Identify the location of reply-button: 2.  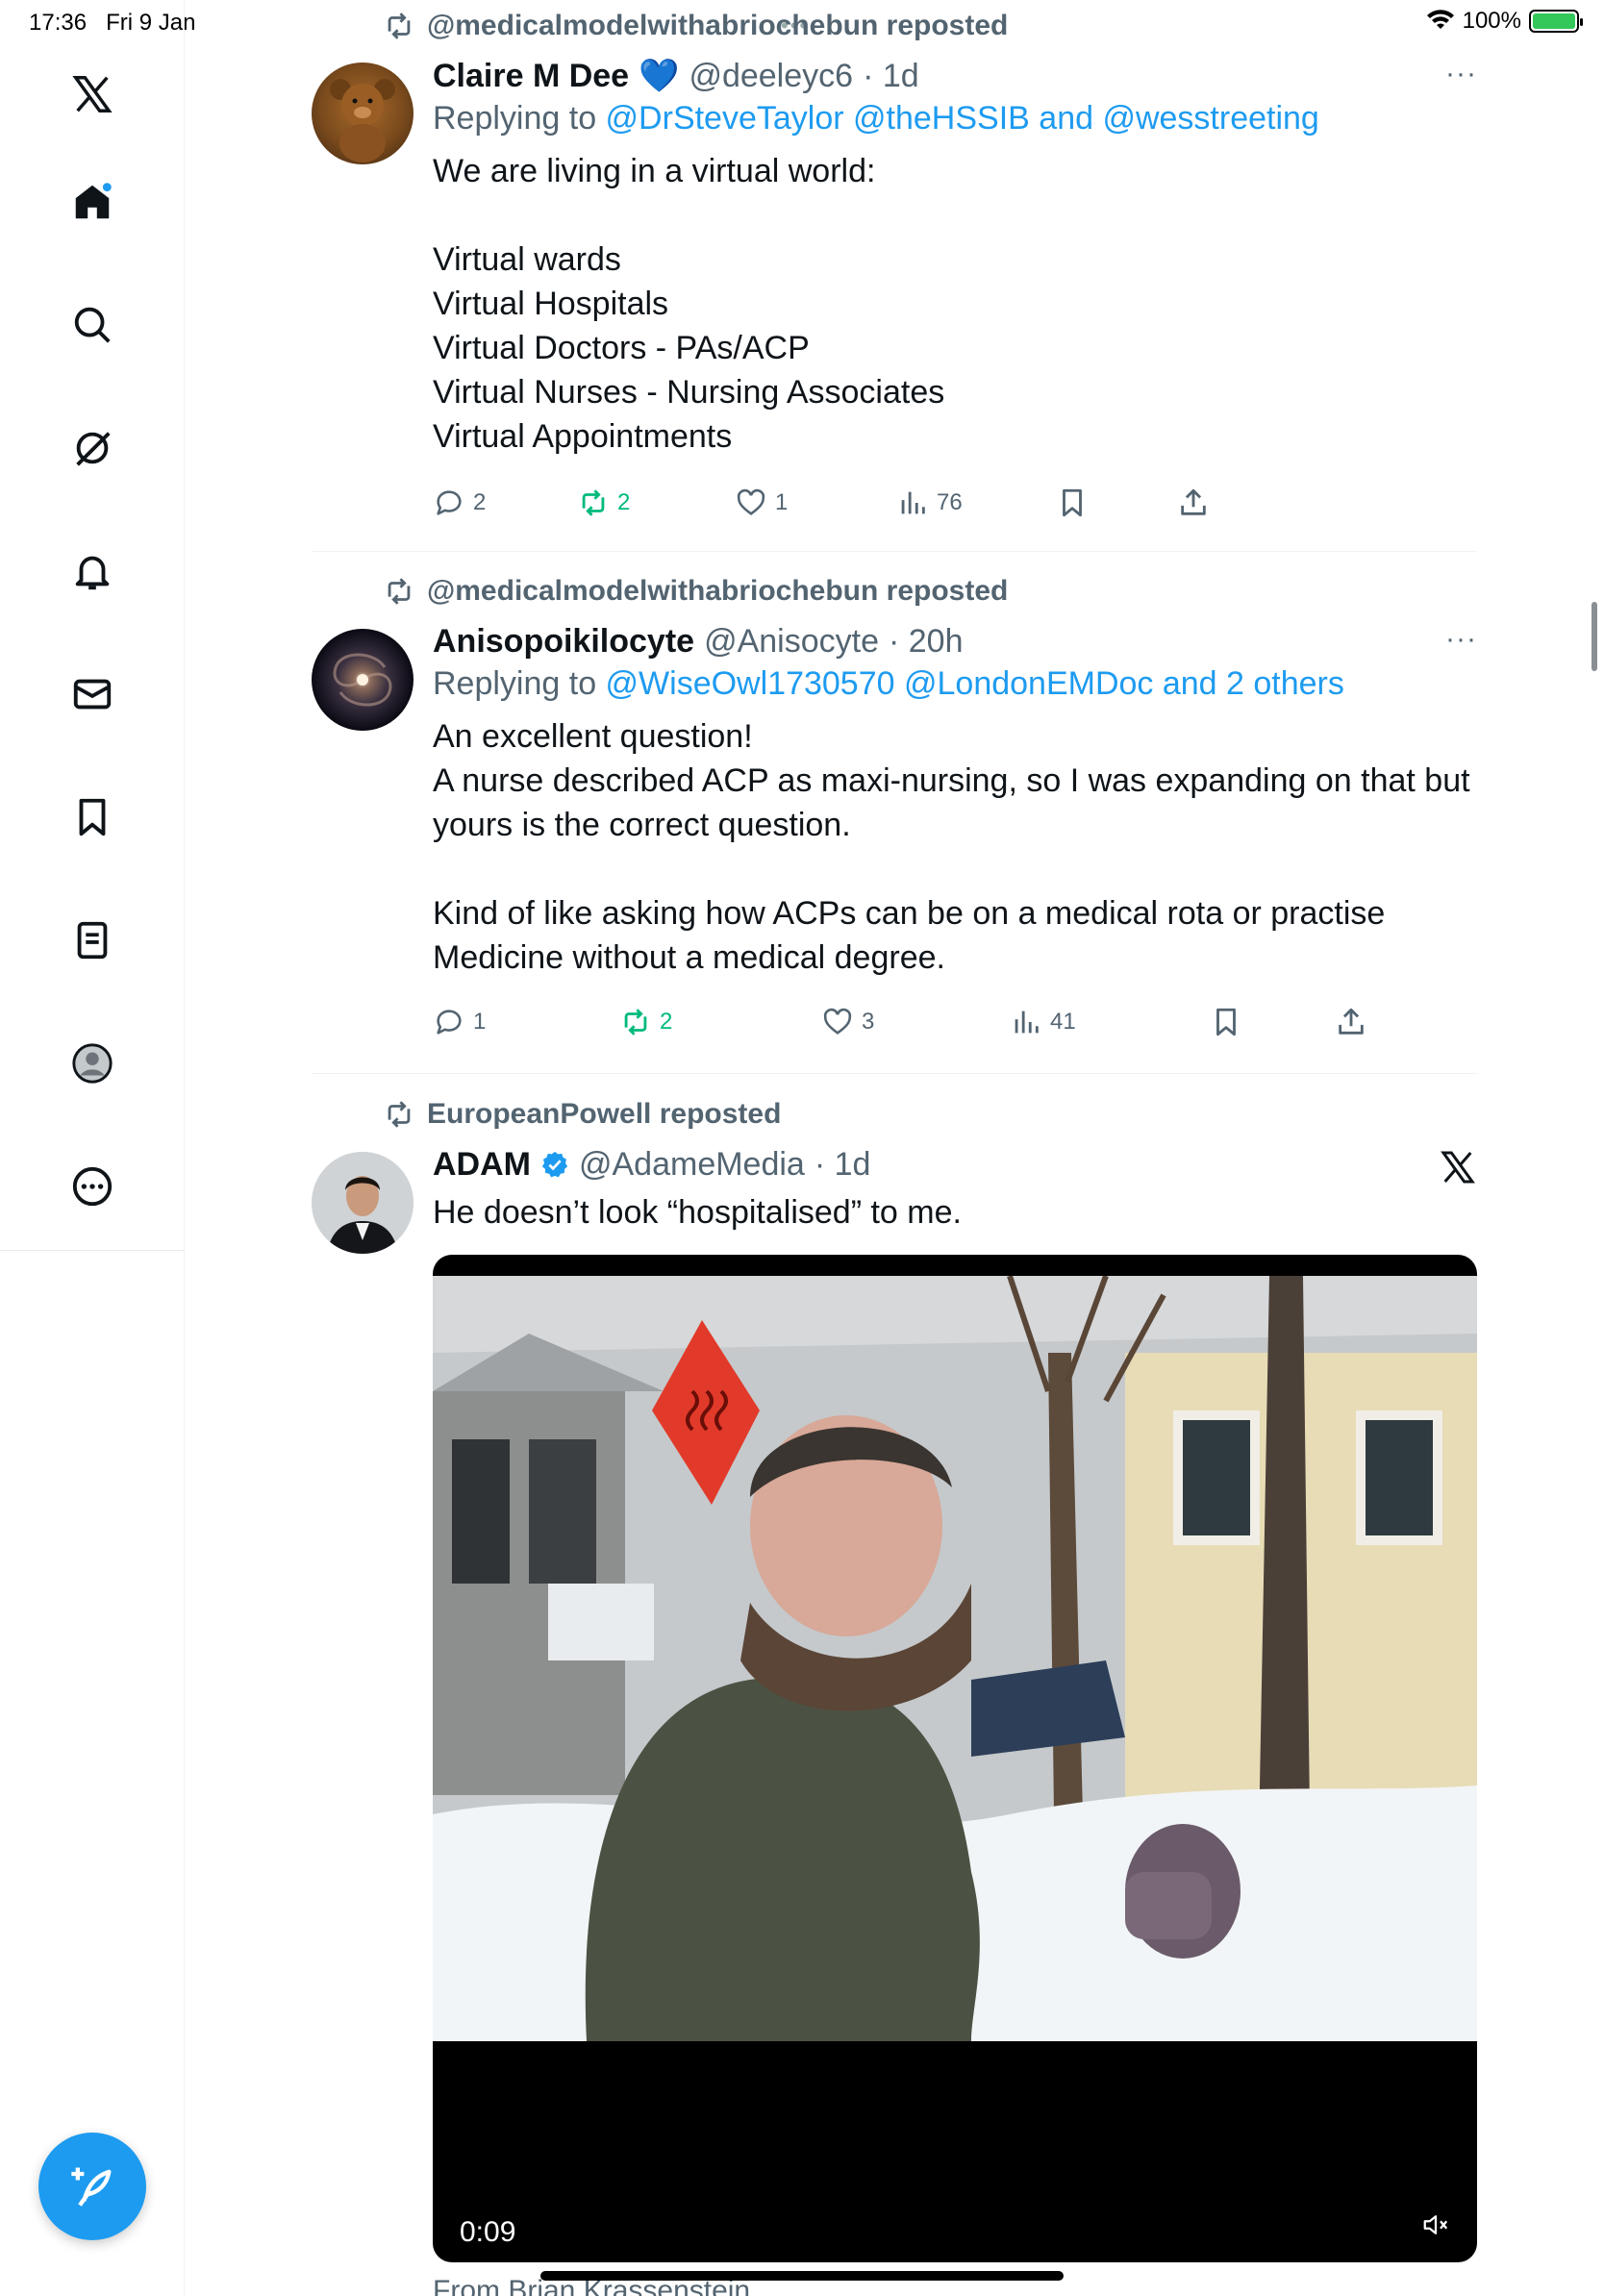
(459, 503).